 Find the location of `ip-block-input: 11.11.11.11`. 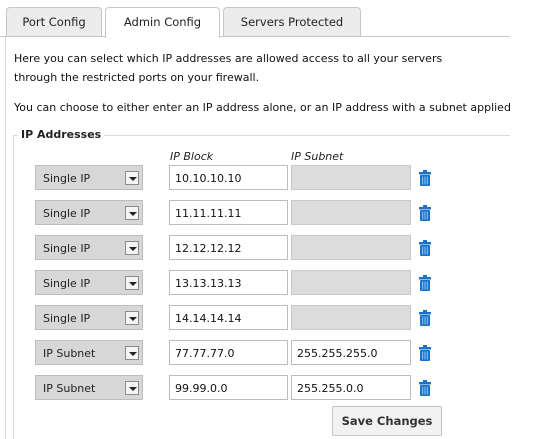

ip-block-input: 11.11.11.11 is located at coordinates (228, 212).